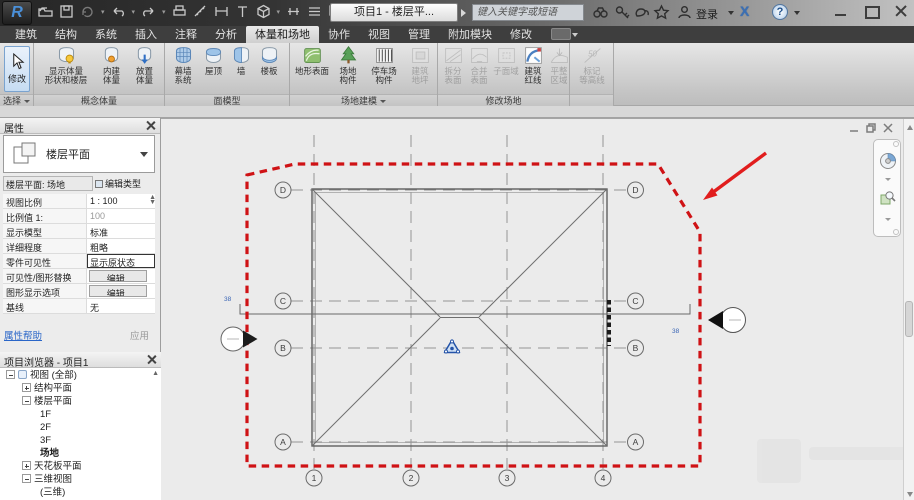 This screenshot has width=914, height=500. What do you see at coordinates (841, 11) in the screenshot?
I see `minimize-button` at bounding box center [841, 11].